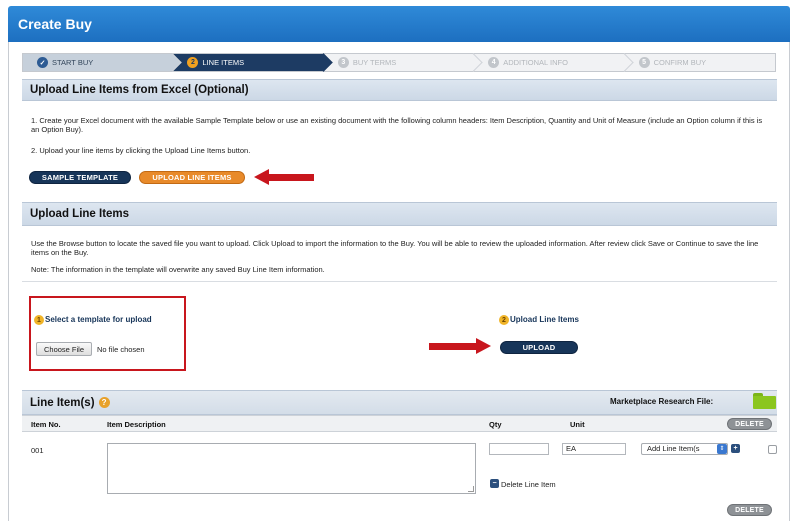  I want to click on step-buy-terms: 3 BUY TERMS, so click(403, 62).